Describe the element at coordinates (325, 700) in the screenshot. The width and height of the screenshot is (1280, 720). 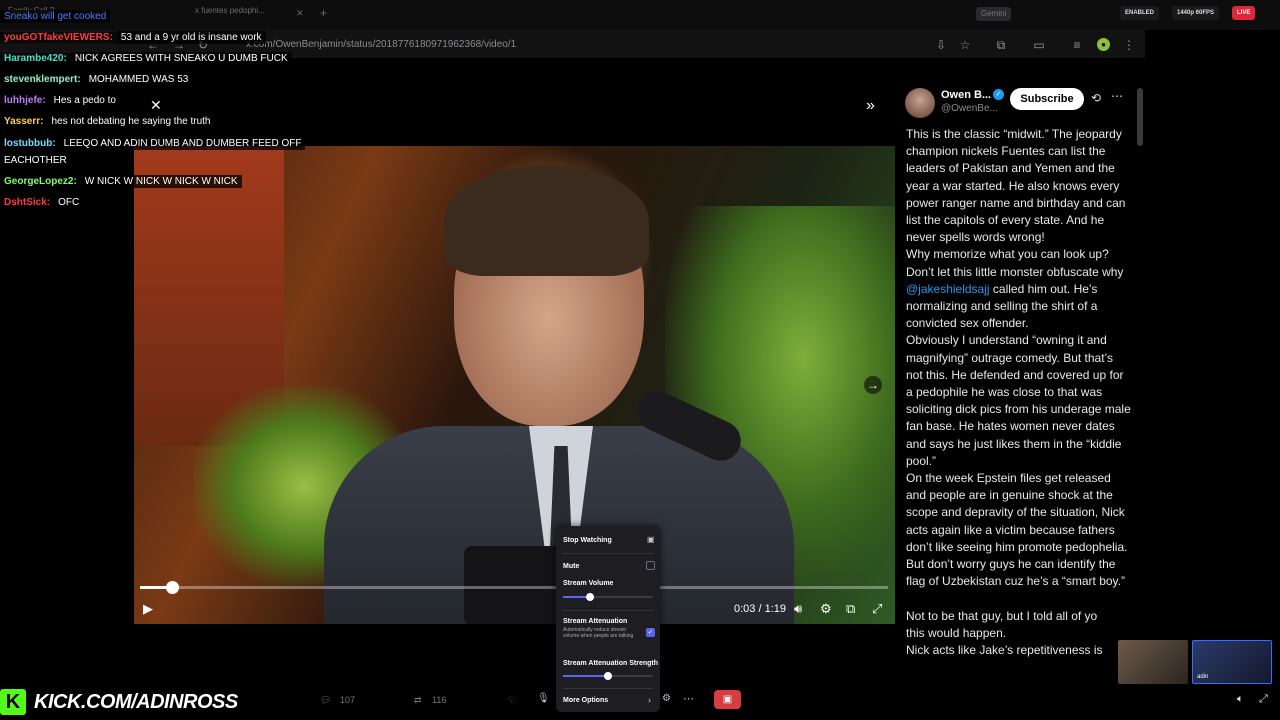
I see `reply-icon: 💬︎` at that location.